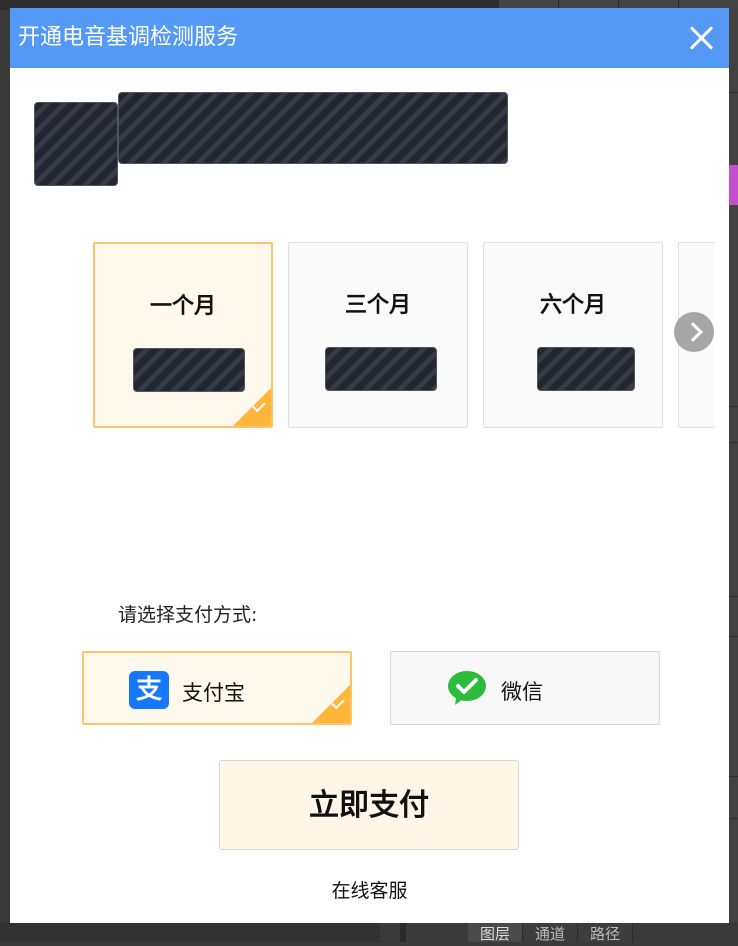 The height and width of the screenshot is (946, 738). Describe the element at coordinates (76, 144) in the screenshot. I see `user-avatar` at that location.